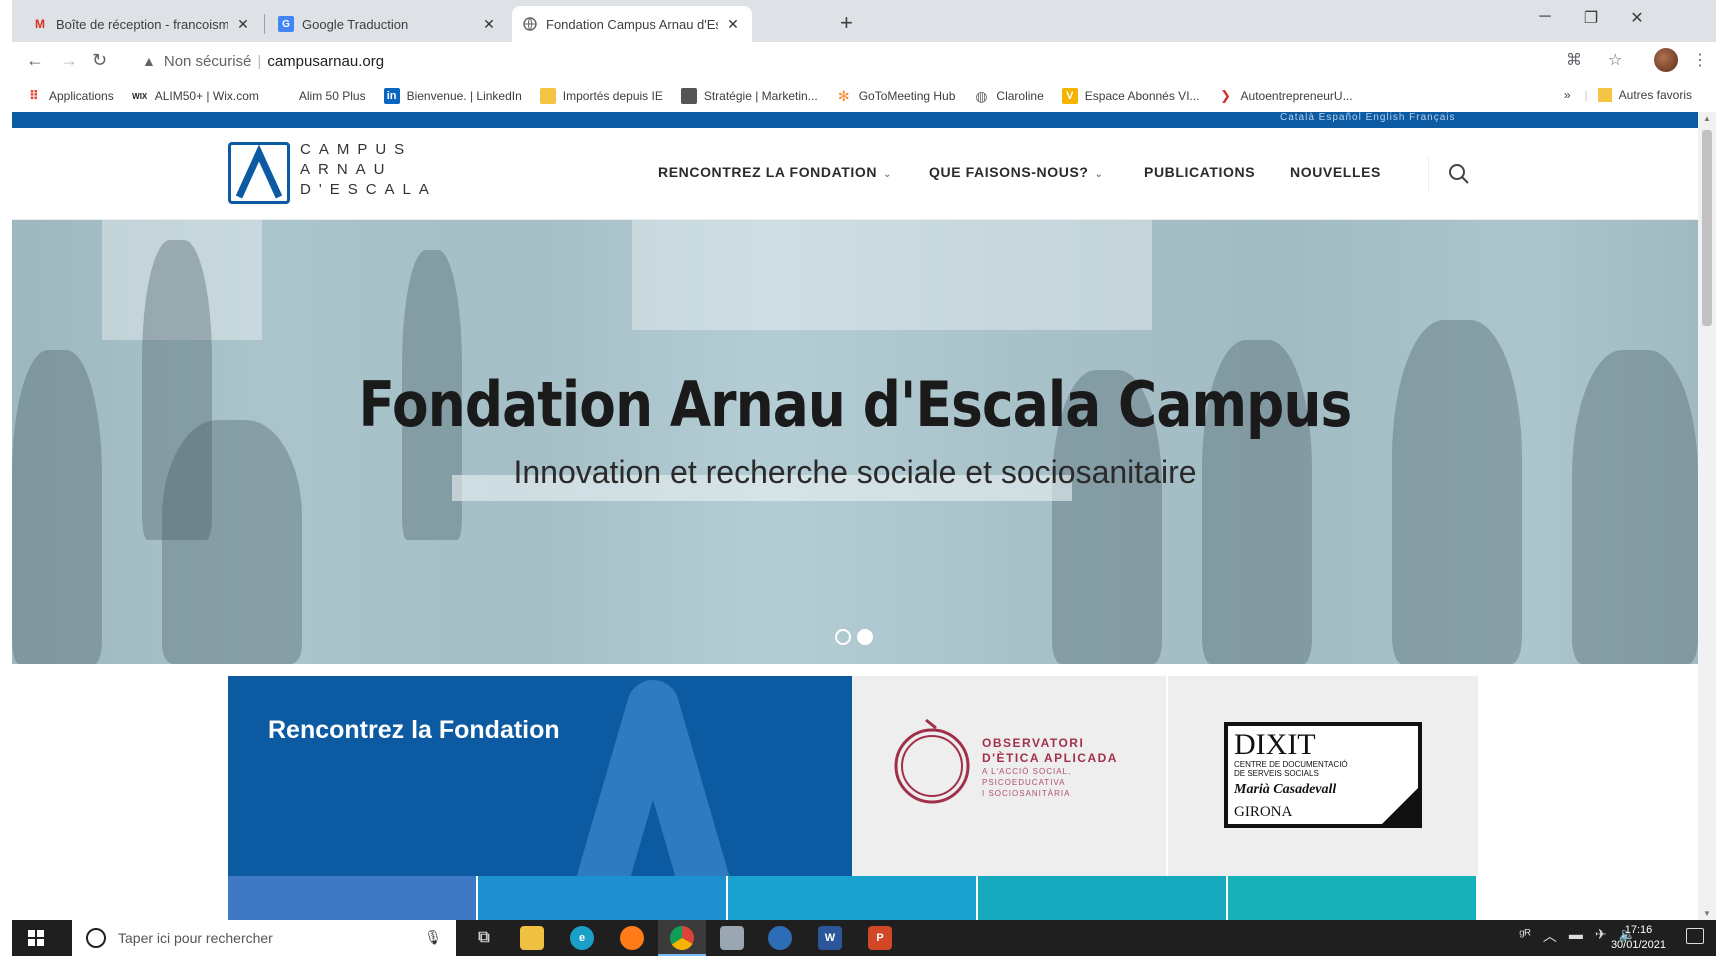  I want to click on scroll-up-icon: ▲, so click(1707, 118).